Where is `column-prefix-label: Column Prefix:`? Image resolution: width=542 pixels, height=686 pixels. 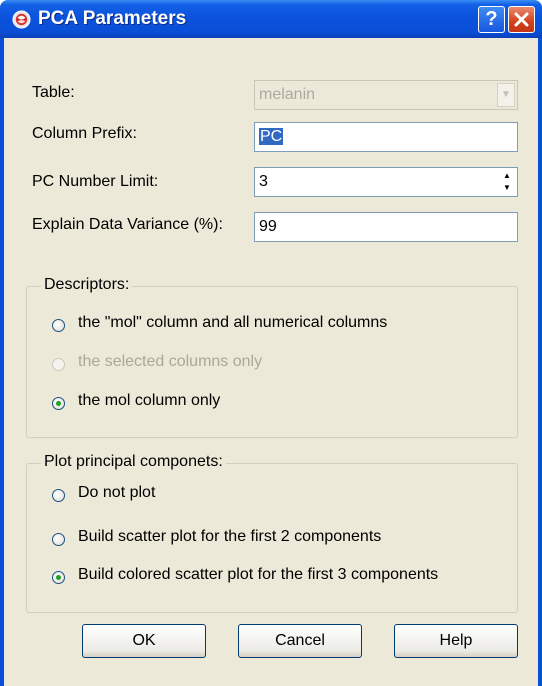 column-prefix-label: Column Prefix: is located at coordinates (84, 133).